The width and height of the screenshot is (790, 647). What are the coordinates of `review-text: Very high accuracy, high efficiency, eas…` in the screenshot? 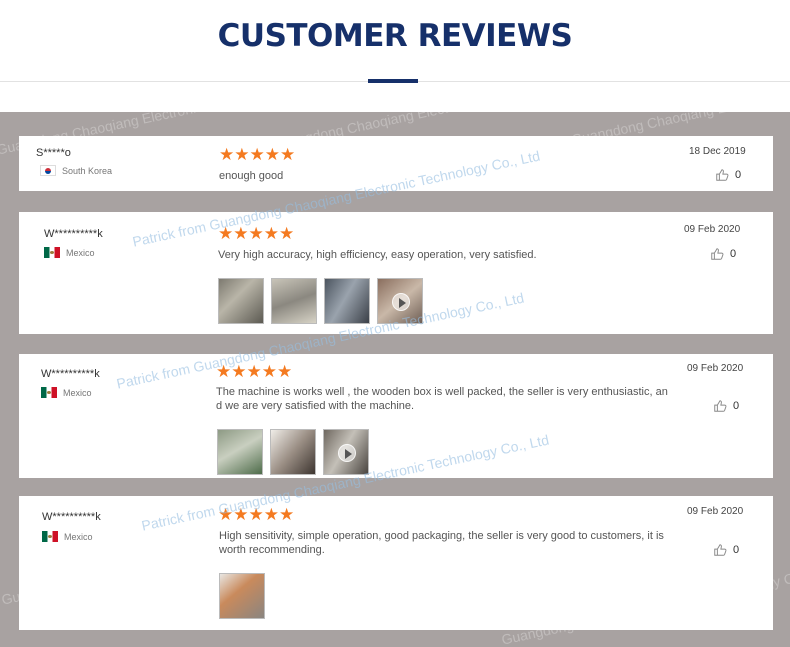 It's located at (377, 255).